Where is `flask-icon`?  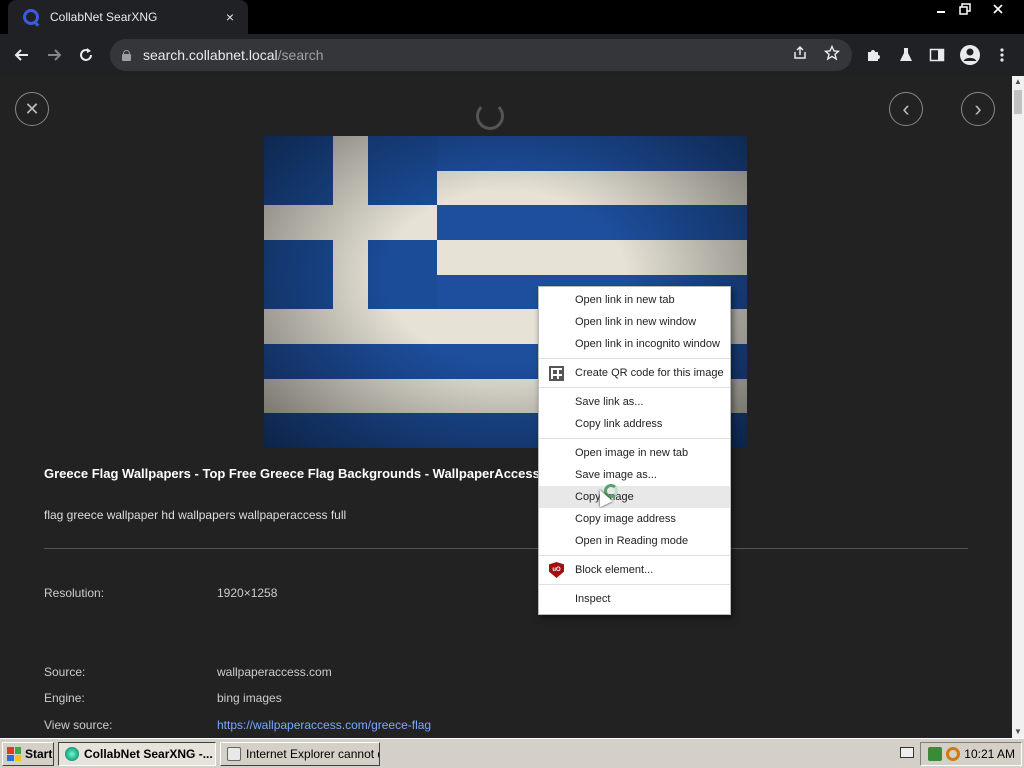
flask-icon is located at coordinates (906, 54).